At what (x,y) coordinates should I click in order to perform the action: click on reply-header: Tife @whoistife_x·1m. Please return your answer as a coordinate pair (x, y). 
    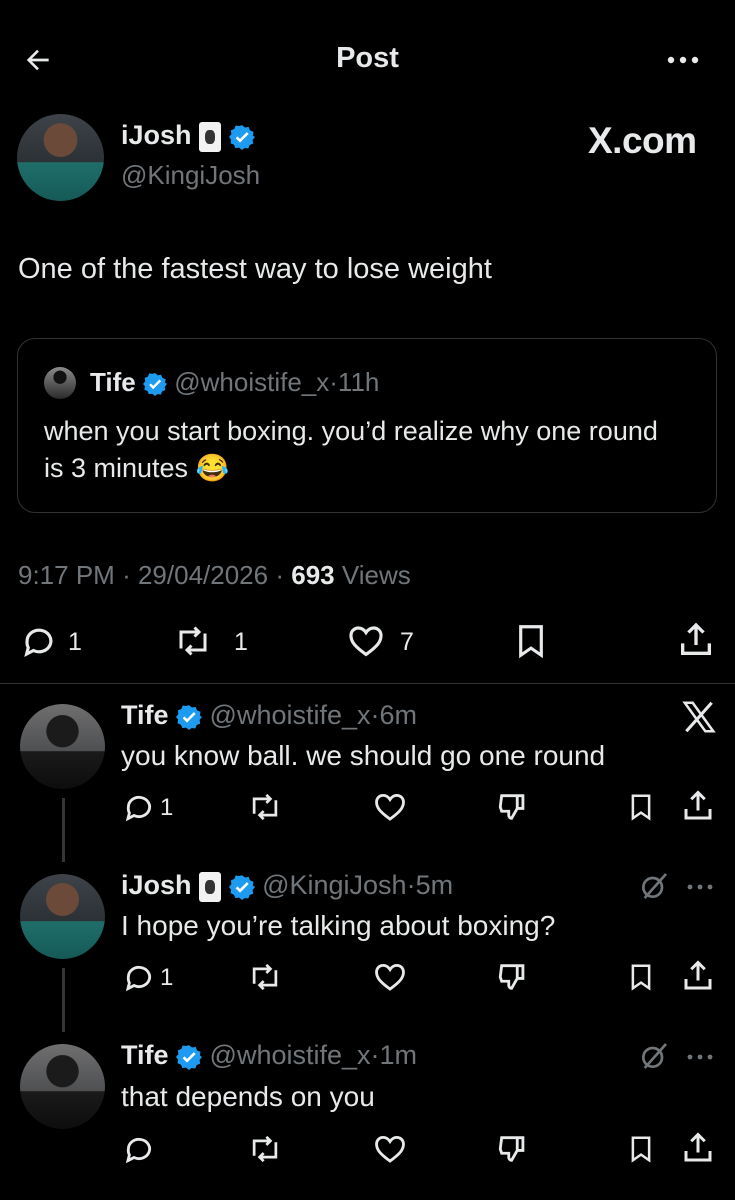
    Looking at the image, I should click on (269, 1055).